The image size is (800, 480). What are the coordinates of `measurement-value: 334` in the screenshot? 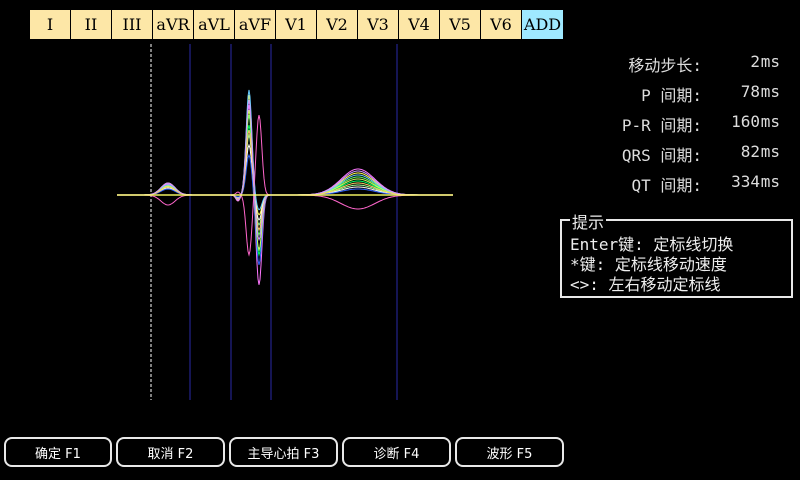 It's located at (745, 181).